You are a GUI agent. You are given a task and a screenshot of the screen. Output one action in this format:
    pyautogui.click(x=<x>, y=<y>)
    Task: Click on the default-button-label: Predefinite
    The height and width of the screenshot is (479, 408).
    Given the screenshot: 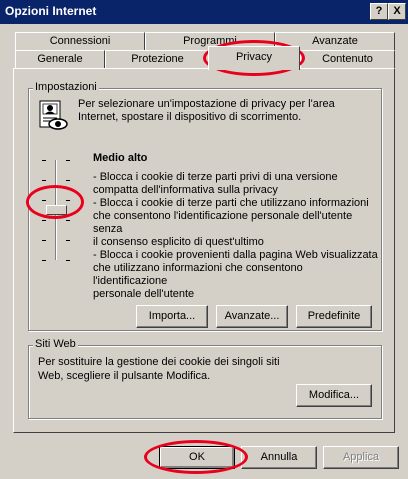 What is the action you would take?
    pyautogui.click(x=334, y=316)
    